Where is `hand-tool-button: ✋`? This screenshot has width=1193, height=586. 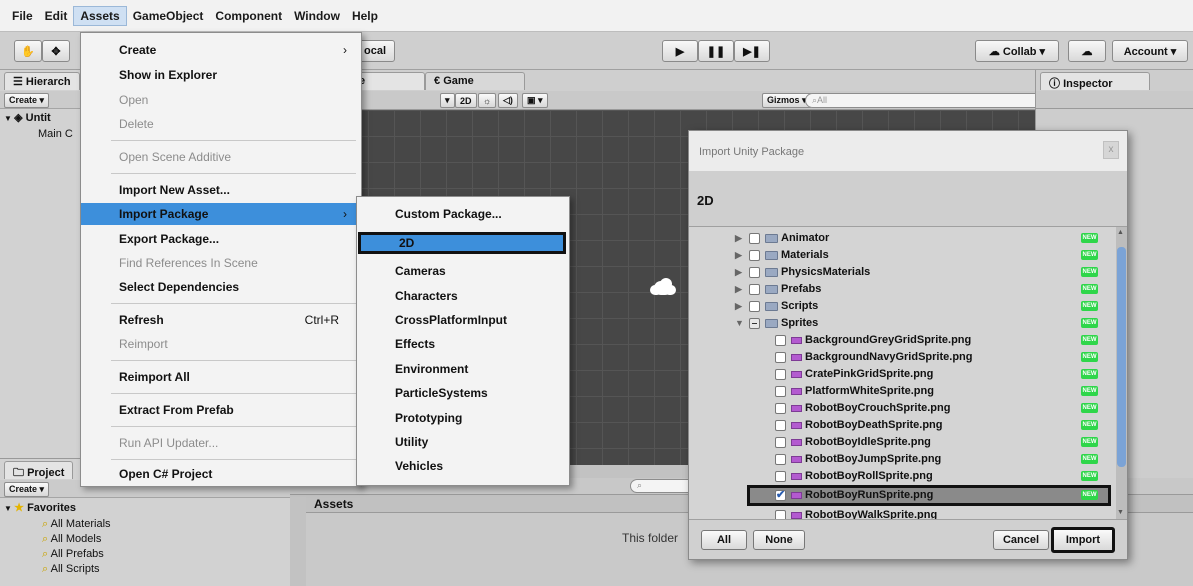 hand-tool-button: ✋ is located at coordinates (28, 51).